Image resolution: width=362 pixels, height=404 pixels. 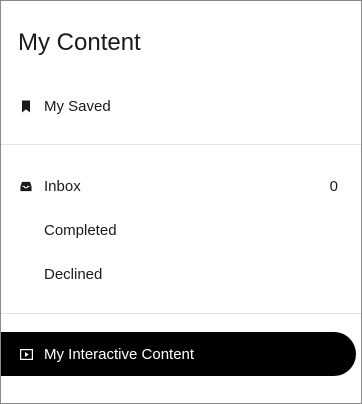 I want to click on menu-item-label: My Saved, so click(x=77, y=106).